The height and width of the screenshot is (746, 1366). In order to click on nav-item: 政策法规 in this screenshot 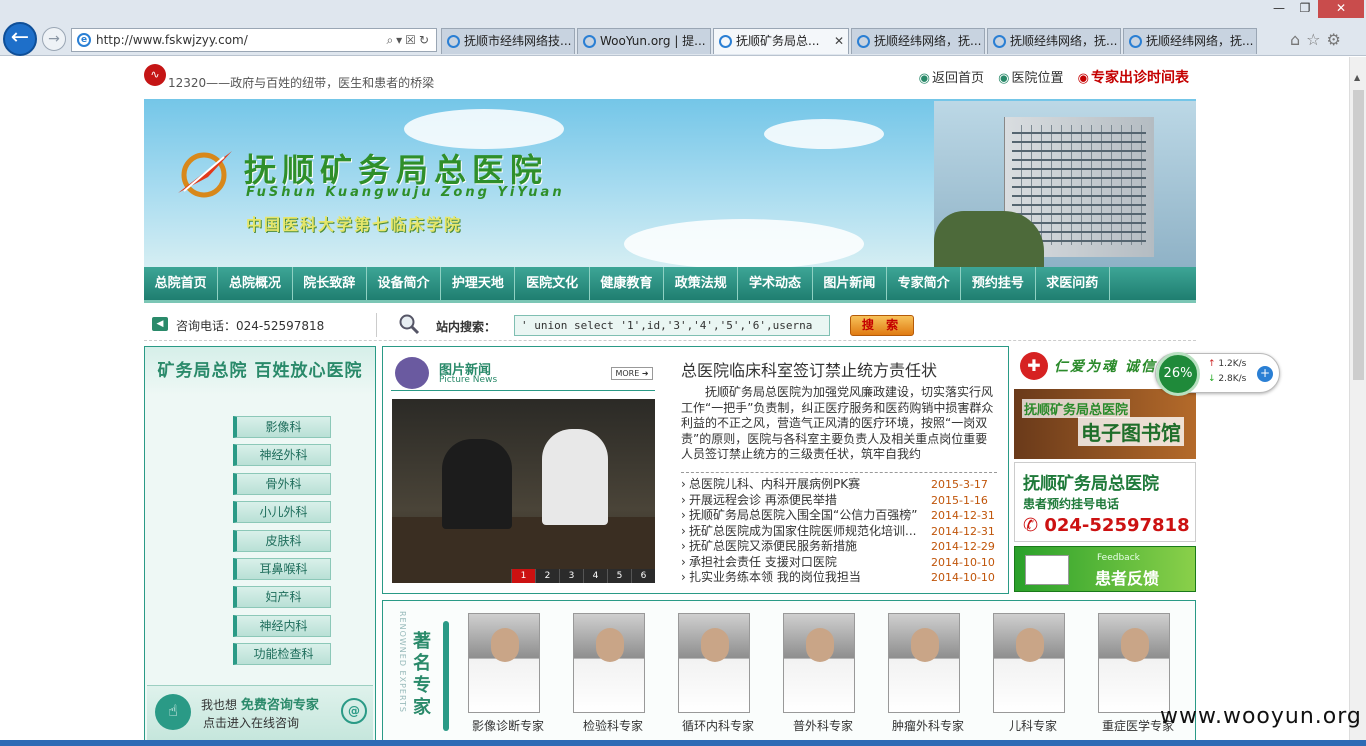, I will do `click(701, 283)`.